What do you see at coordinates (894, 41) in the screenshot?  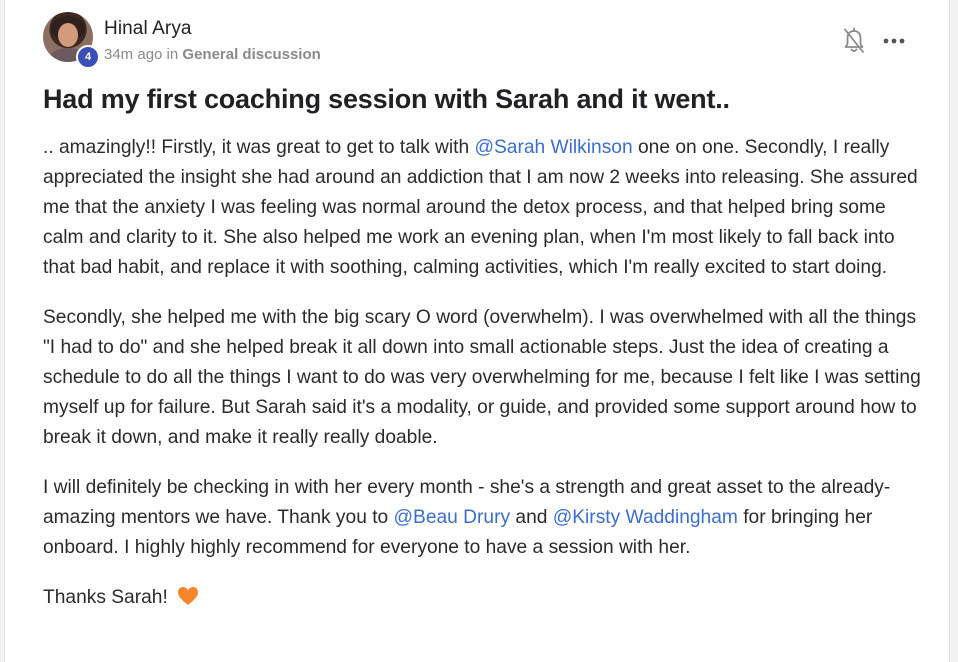 I see `more-horizontal-icon` at bounding box center [894, 41].